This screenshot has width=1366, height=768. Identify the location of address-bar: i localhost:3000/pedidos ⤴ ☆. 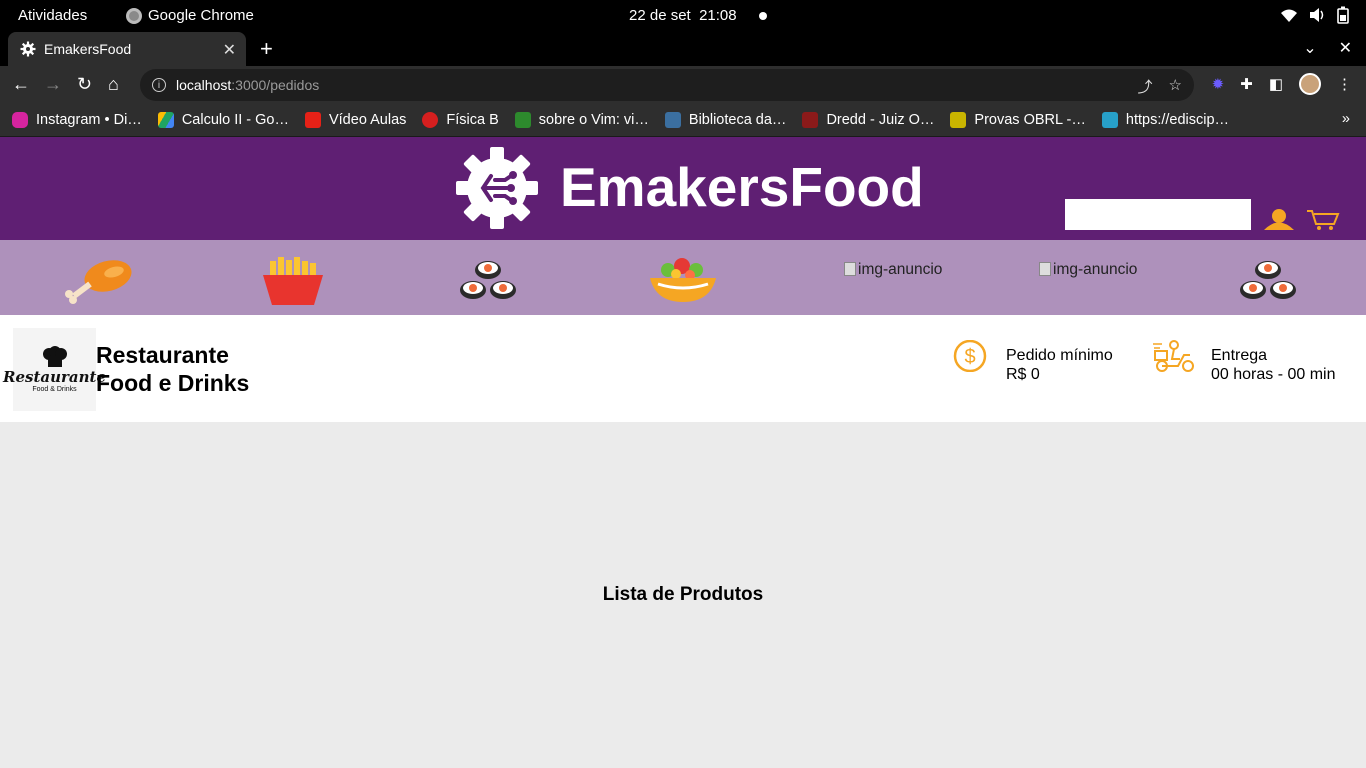
(667, 85).